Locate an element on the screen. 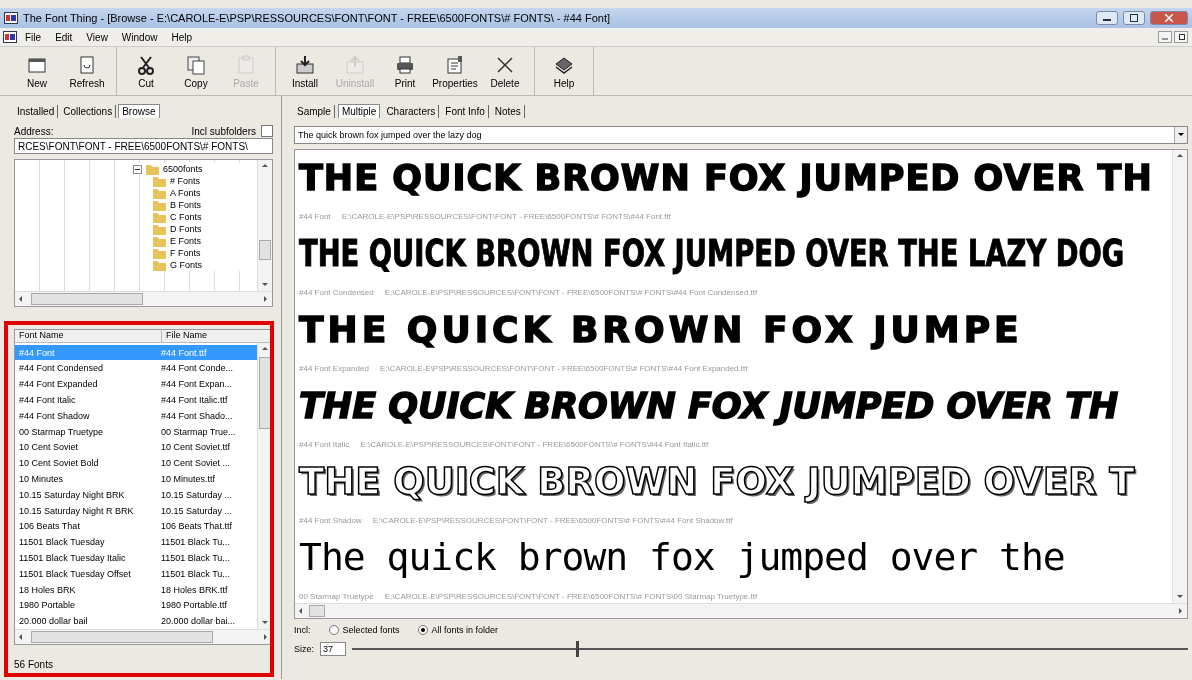 The image size is (1192, 680). maximize-button is located at coordinates (1134, 18).